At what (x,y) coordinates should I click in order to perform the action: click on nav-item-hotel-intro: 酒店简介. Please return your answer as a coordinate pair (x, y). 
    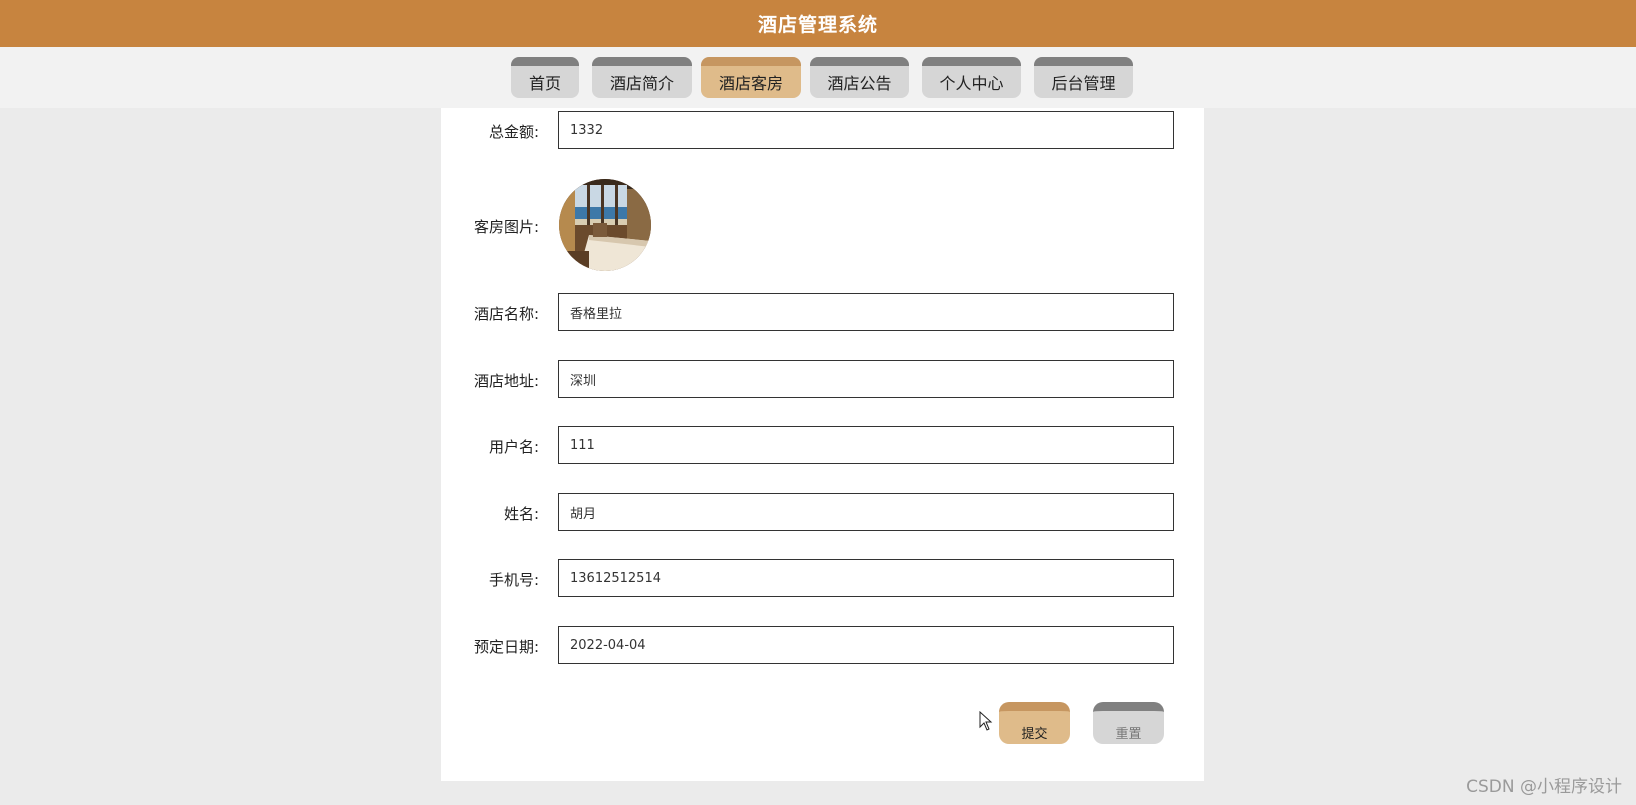
    Looking at the image, I should click on (642, 77).